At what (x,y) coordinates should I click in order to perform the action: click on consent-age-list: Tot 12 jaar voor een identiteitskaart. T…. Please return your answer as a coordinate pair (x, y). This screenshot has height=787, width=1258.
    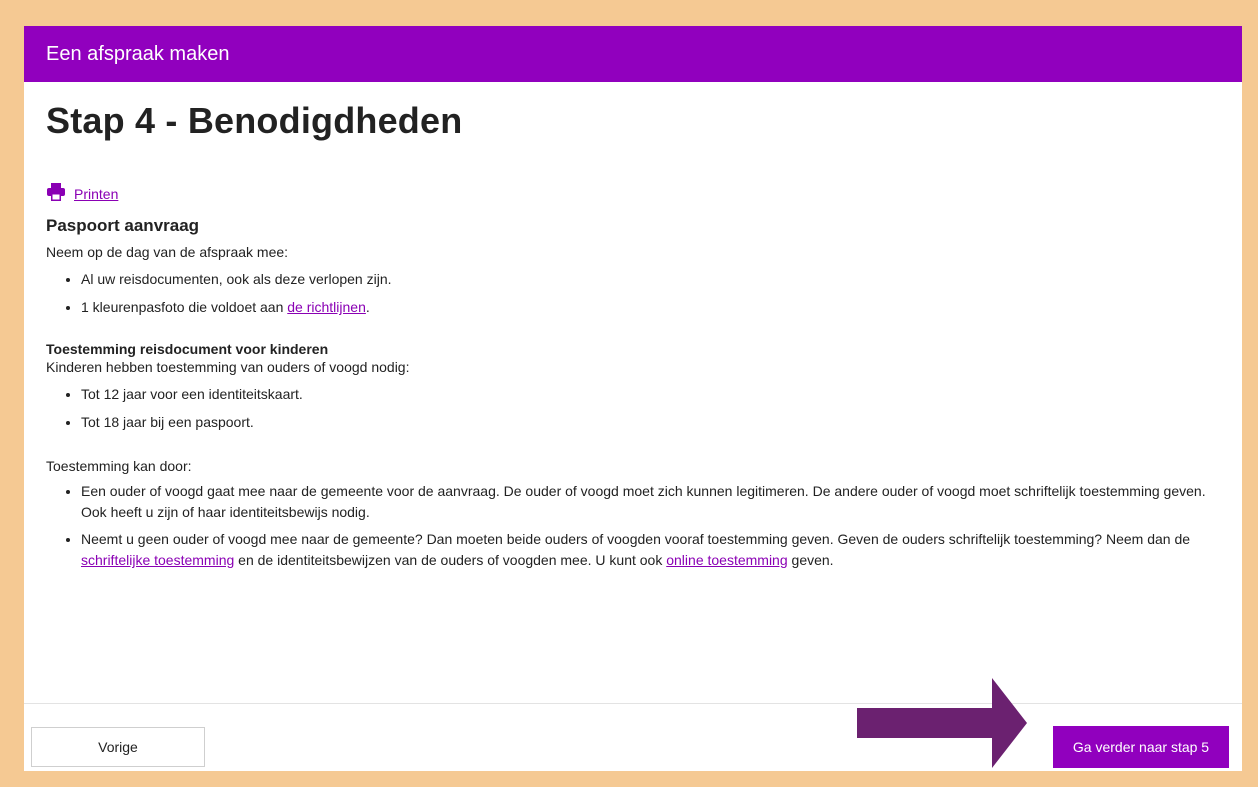
    Looking at the image, I should click on (633, 408).